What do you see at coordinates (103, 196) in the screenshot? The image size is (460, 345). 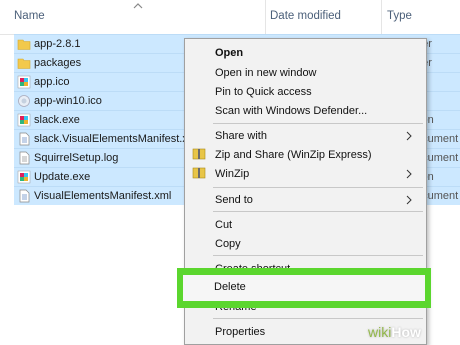 I see `file-name: VisualElementsManifest.xml` at bounding box center [103, 196].